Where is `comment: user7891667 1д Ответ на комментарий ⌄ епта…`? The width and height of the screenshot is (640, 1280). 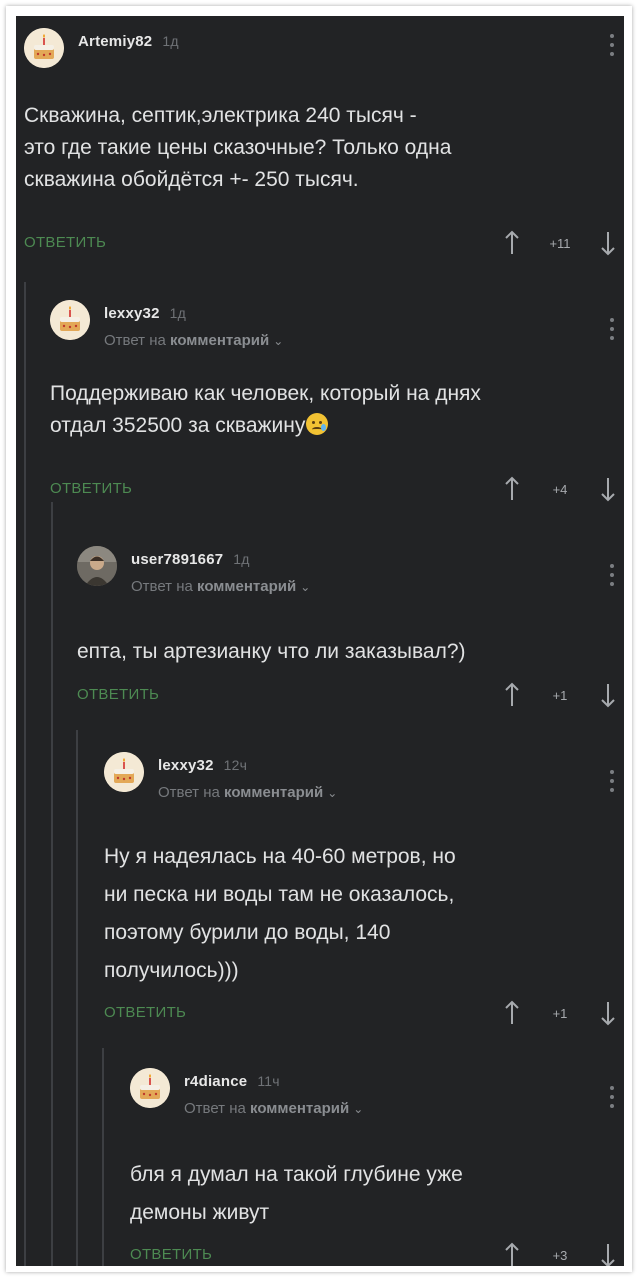 comment: user7891667 1д Ответ на комментарий ⌄ епта… is located at coordinates (350, 627).